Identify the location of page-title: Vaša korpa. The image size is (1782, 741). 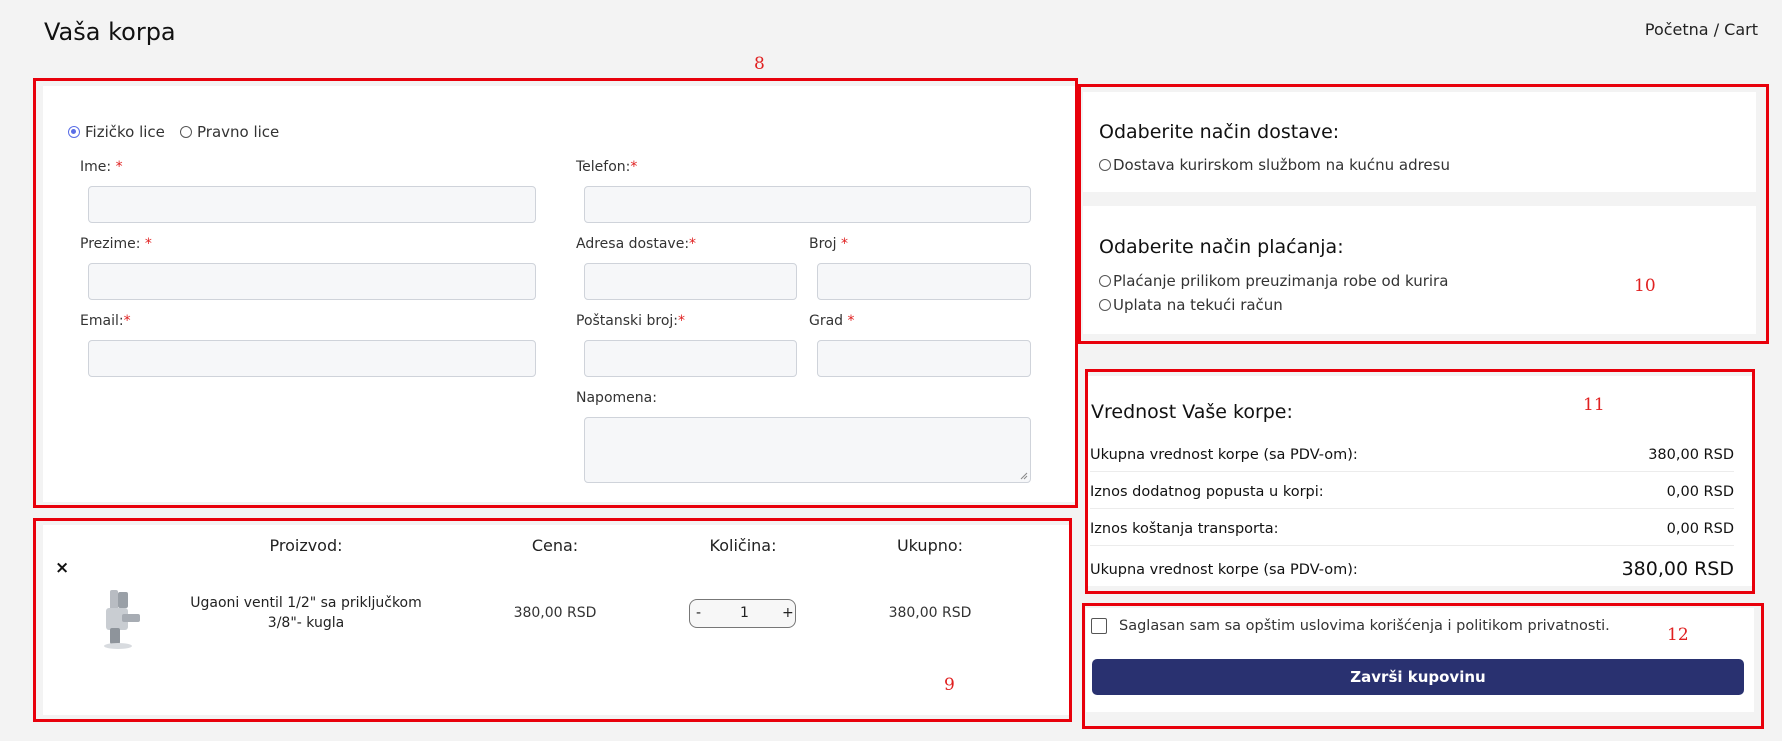
(110, 32).